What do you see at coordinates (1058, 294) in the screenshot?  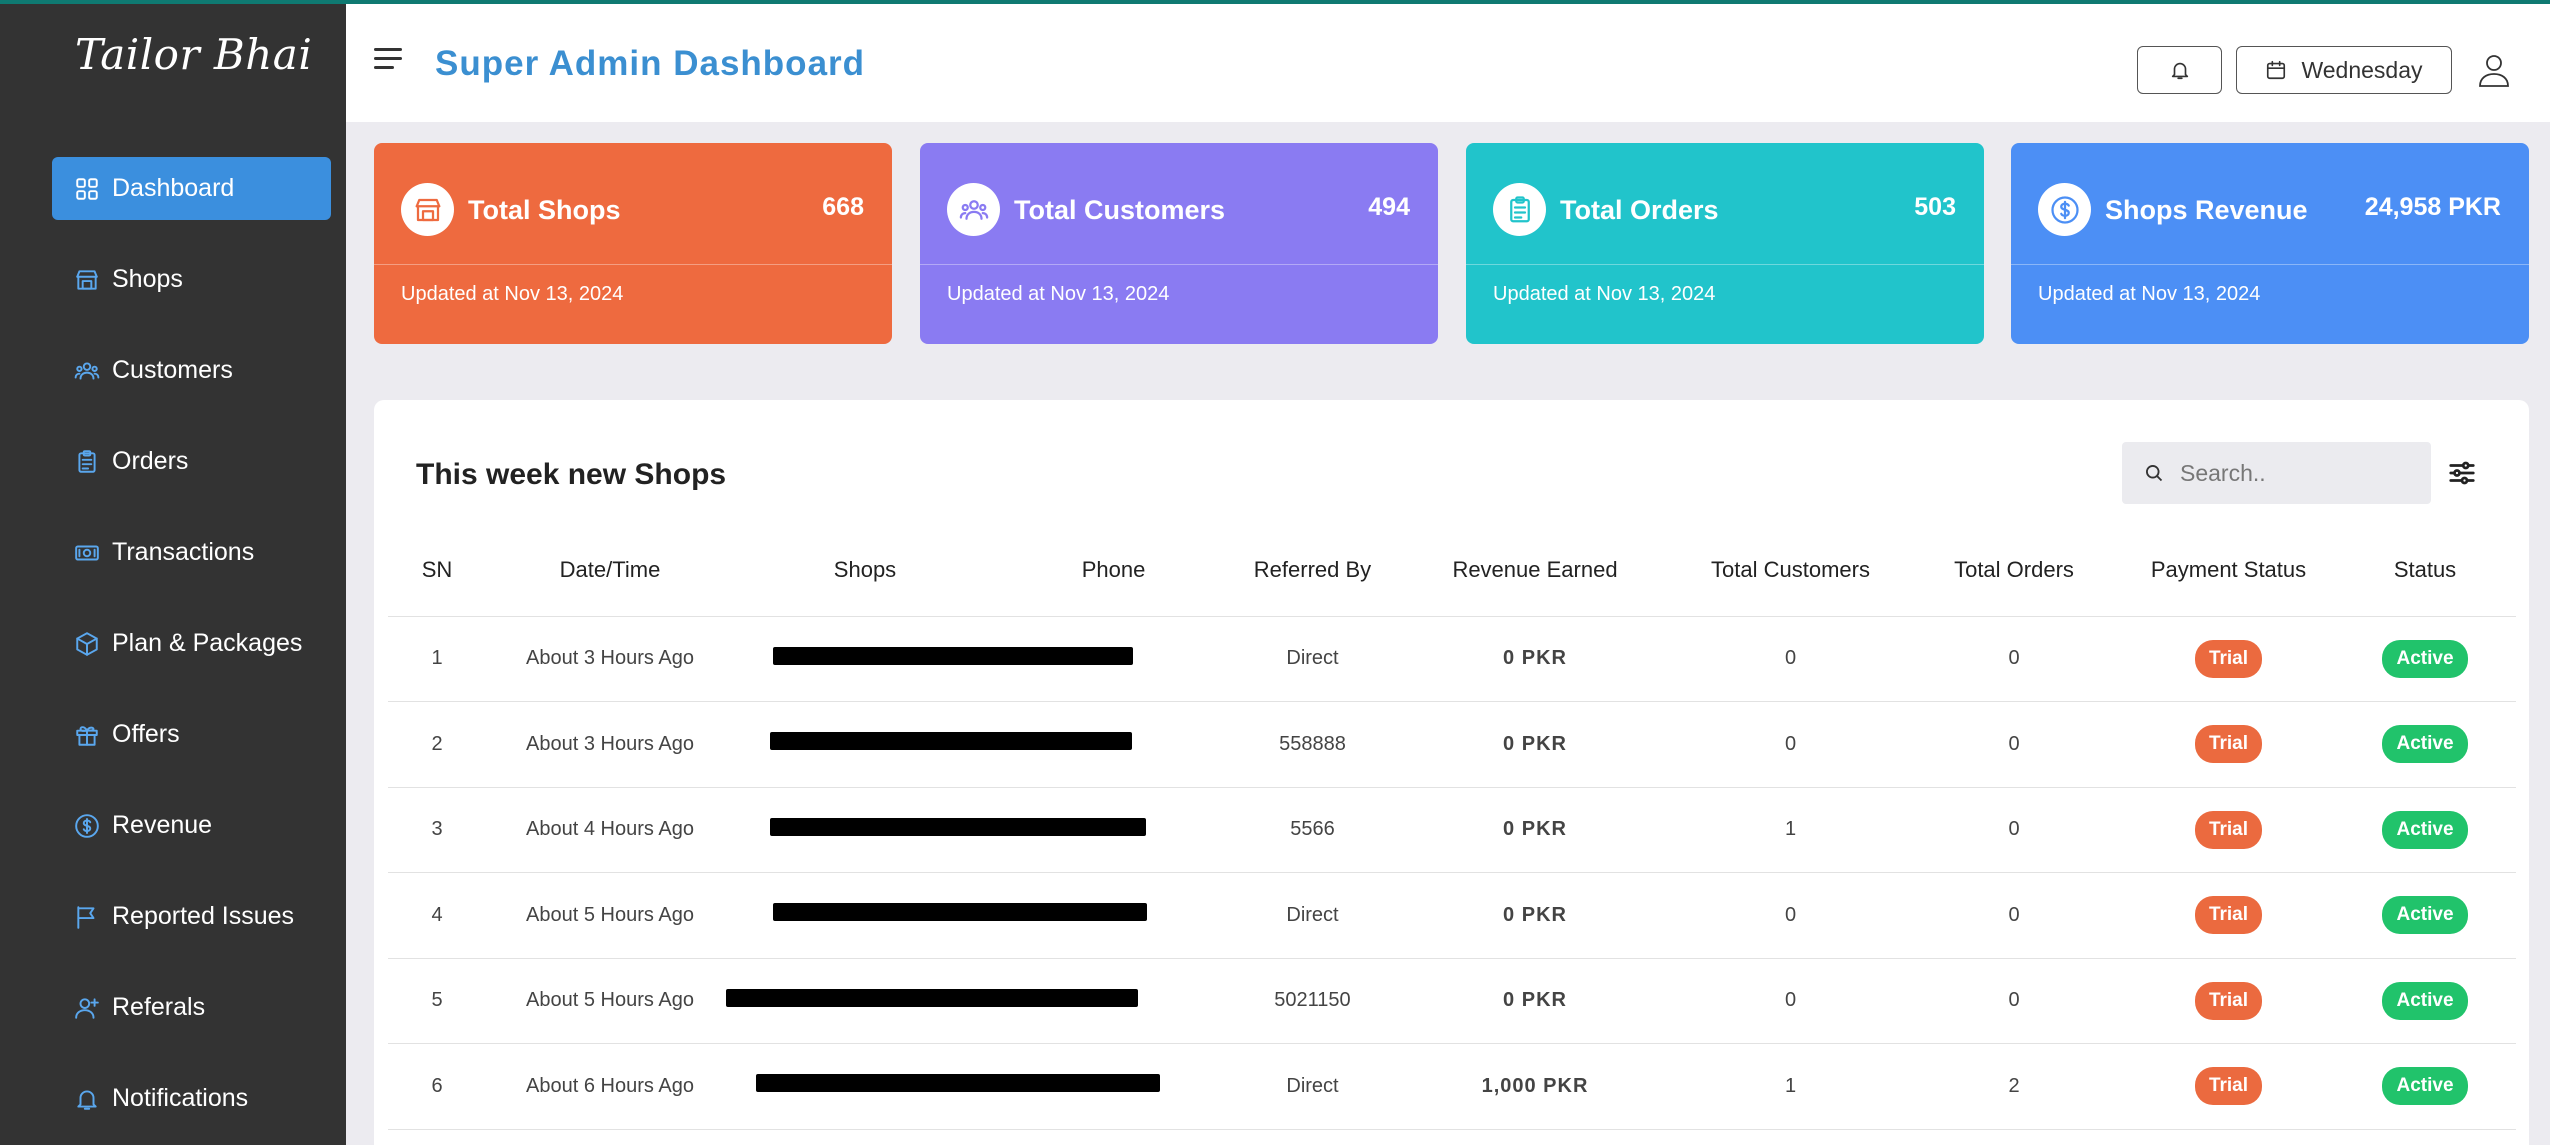 I see `card-updated: Updated at Nov 13, 2024` at bounding box center [1058, 294].